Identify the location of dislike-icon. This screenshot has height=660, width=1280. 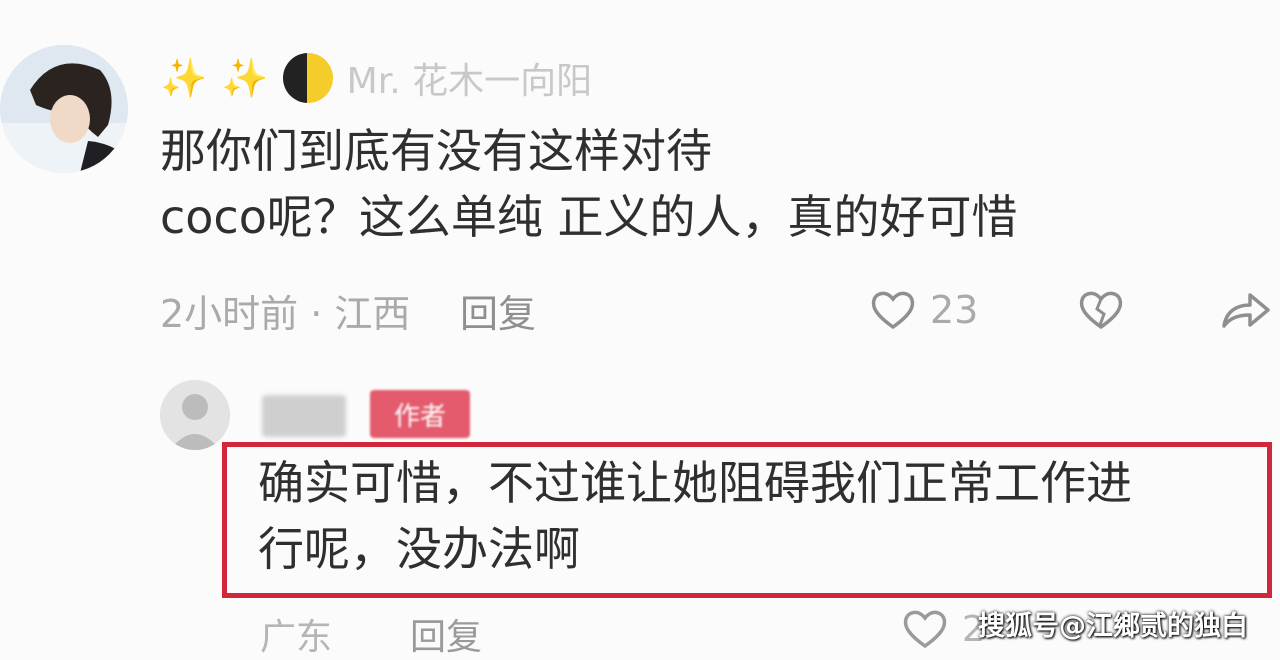
(1101, 310).